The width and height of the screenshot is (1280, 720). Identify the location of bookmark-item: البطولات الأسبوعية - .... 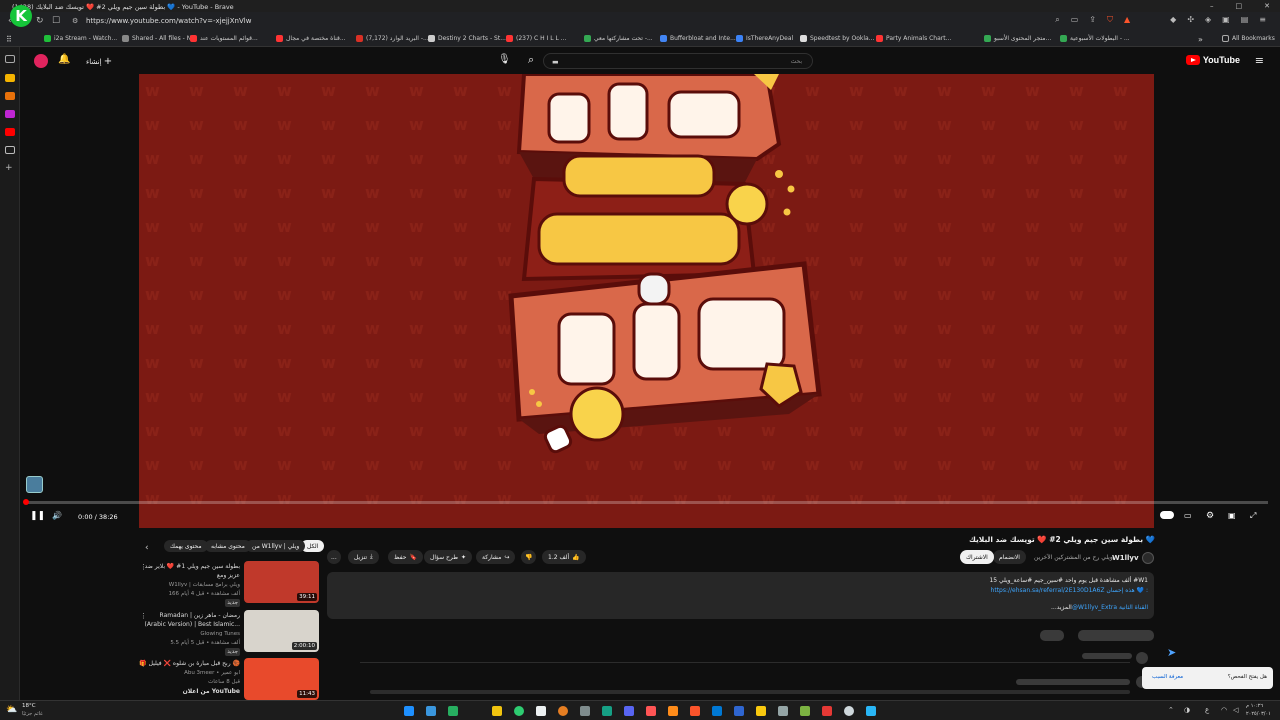
(1095, 38).